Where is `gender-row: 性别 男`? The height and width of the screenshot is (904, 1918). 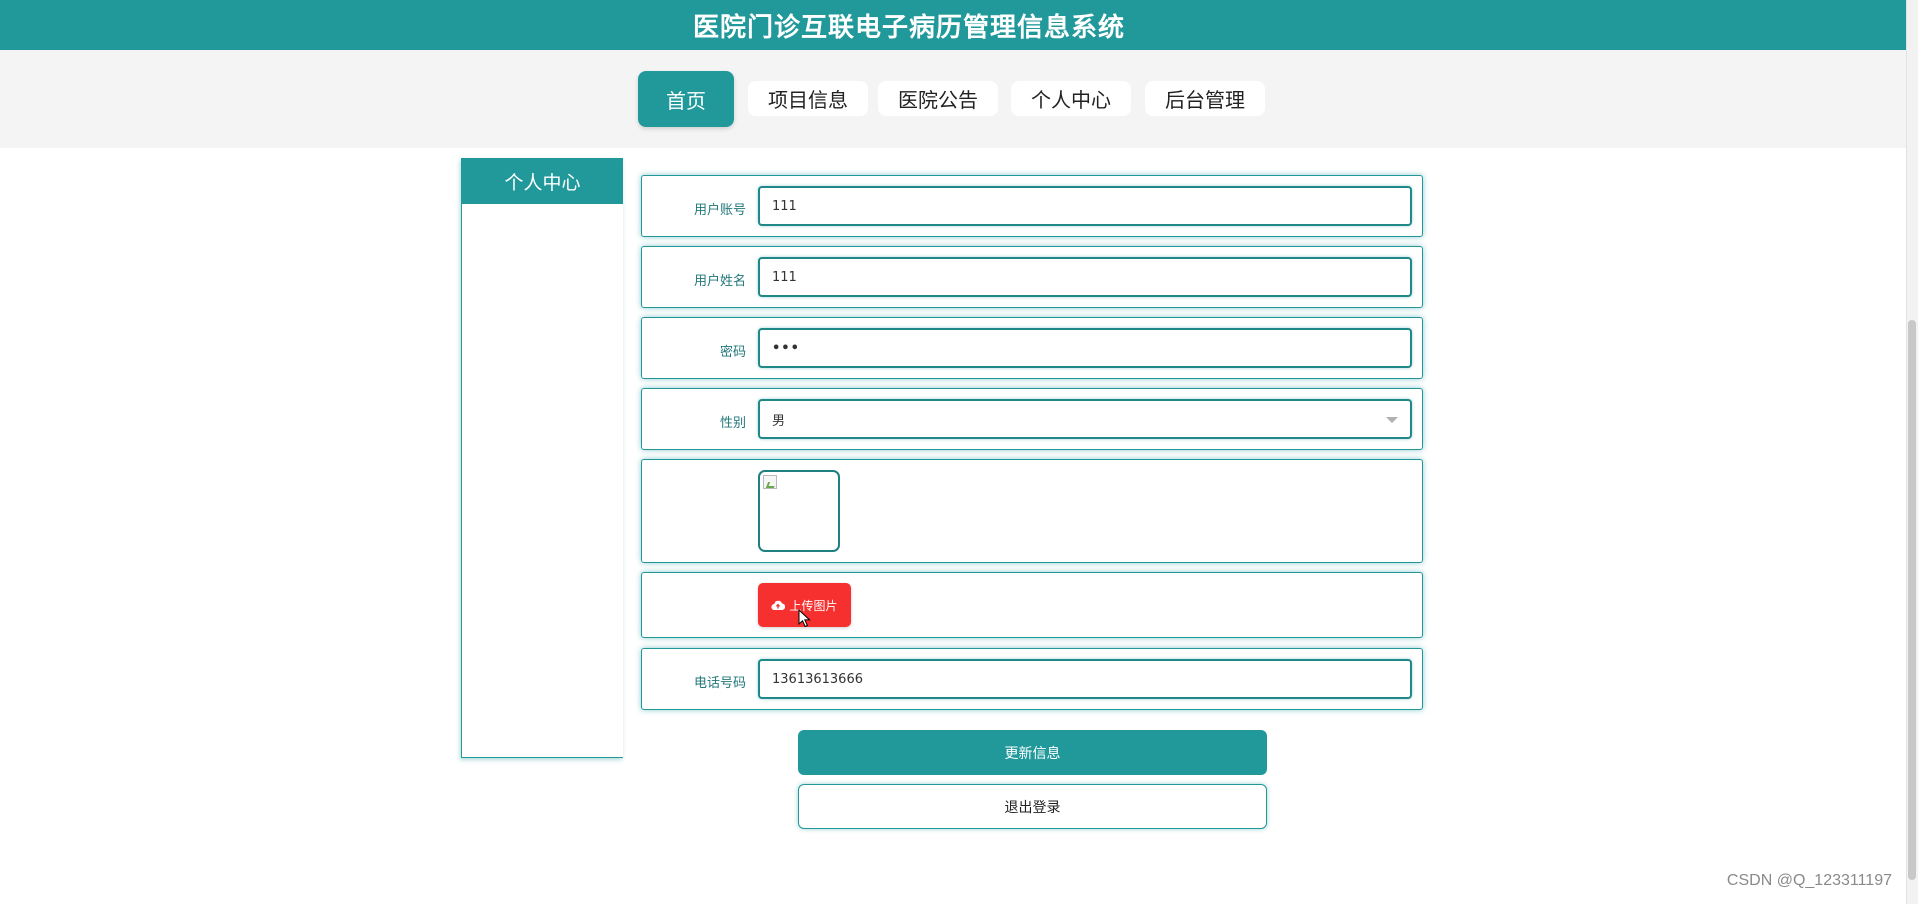 gender-row: 性别 男 is located at coordinates (1032, 419).